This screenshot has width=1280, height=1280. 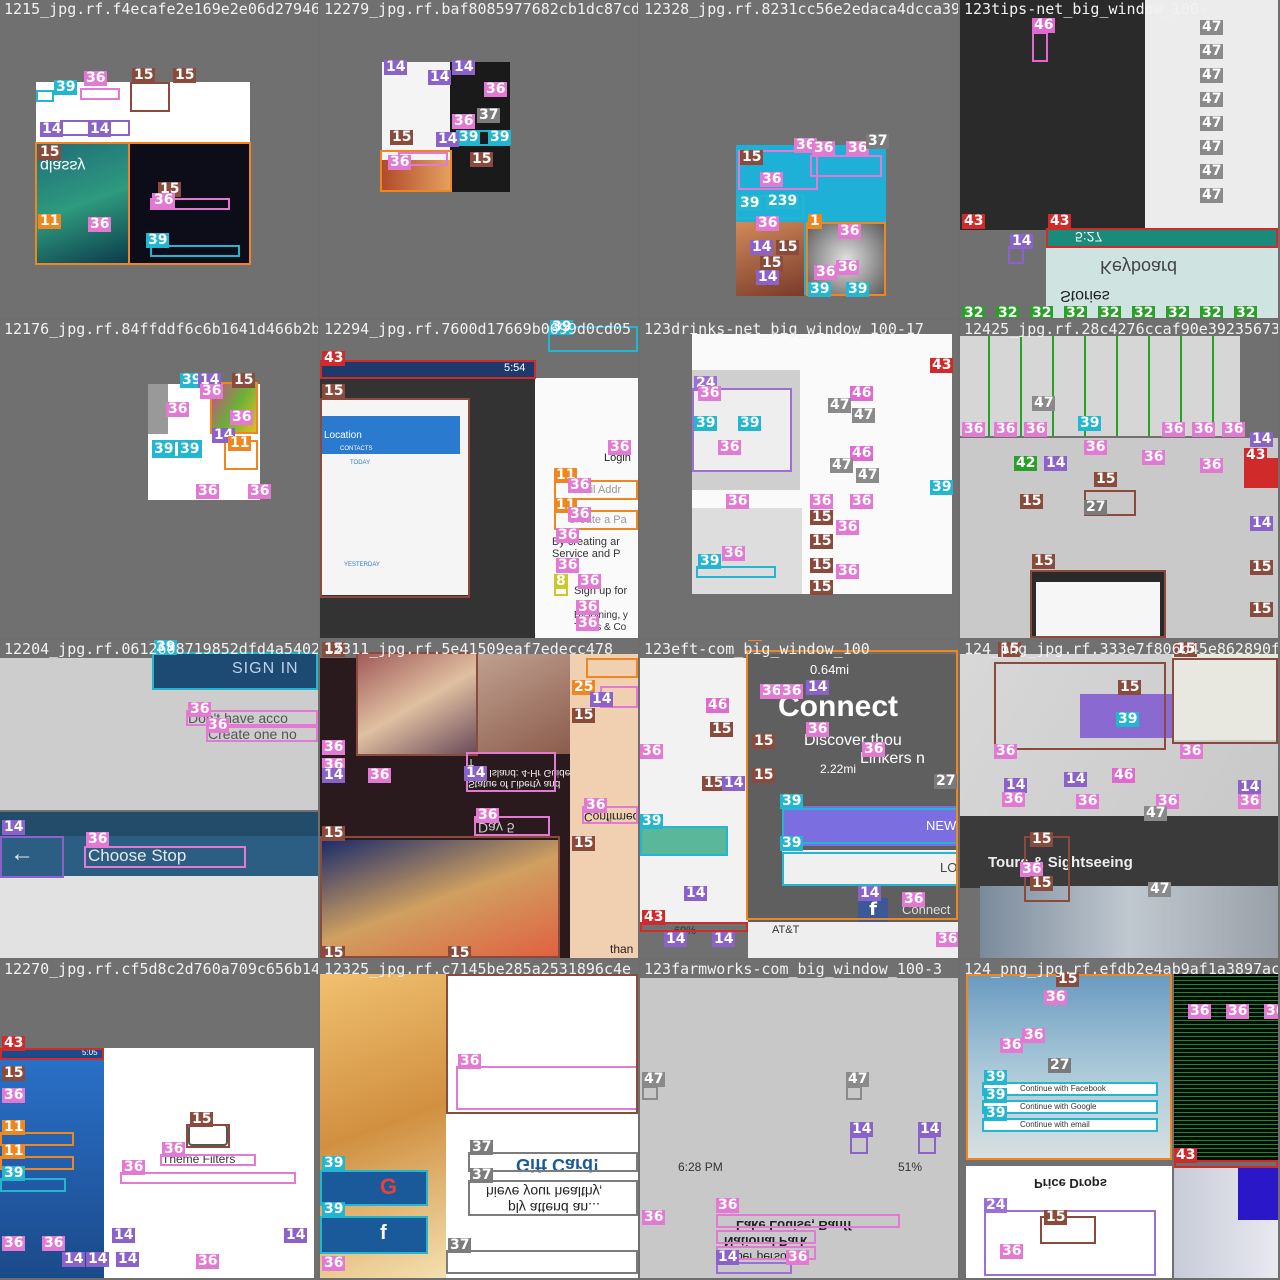 I want to click on tag: 239, so click(x=783, y=201).